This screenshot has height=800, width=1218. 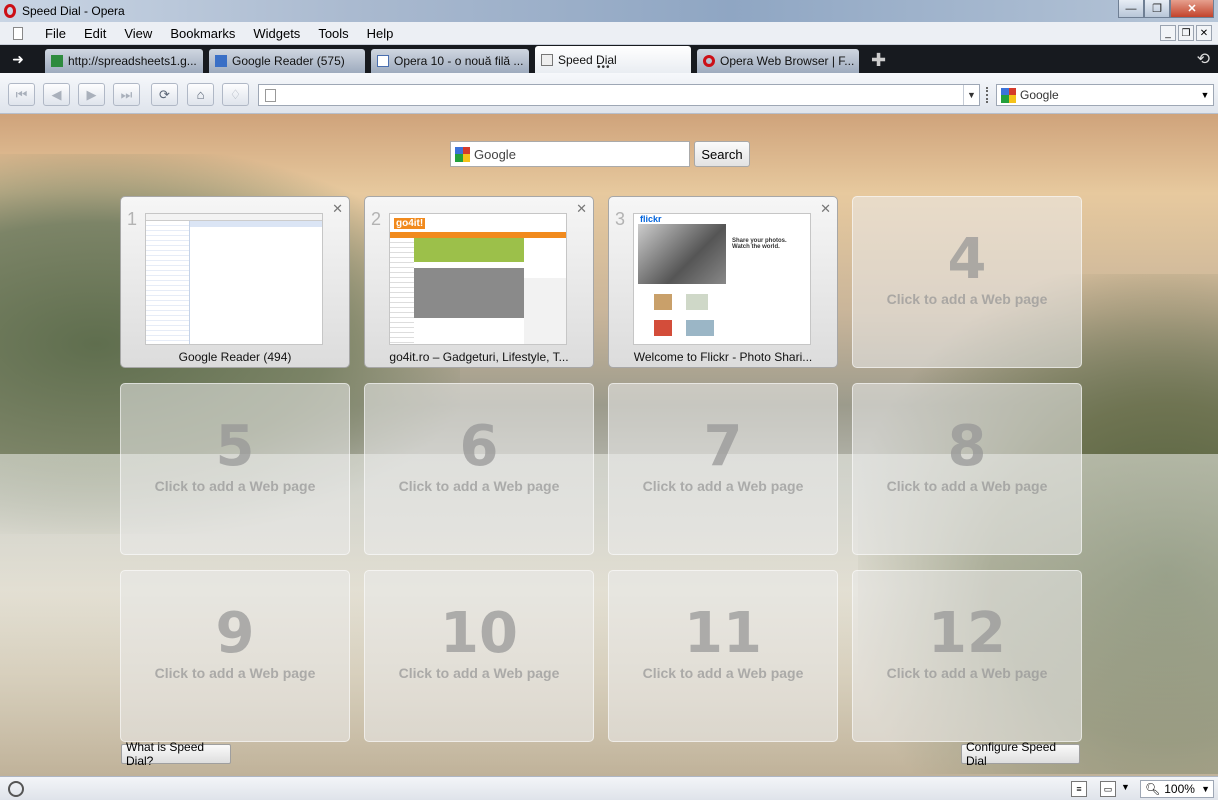 What do you see at coordinates (410, 223) in the screenshot?
I see `go4it-logo: go4it!` at bounding box center [410, 223].